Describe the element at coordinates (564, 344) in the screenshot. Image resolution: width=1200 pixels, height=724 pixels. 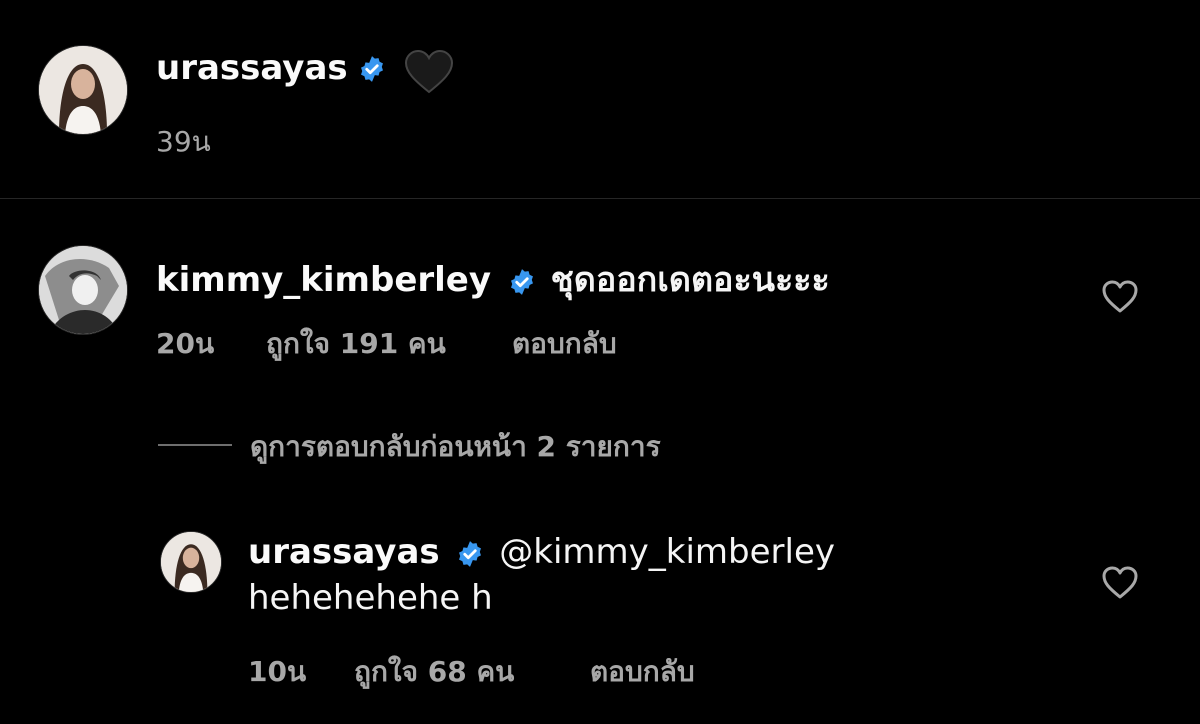
I see `comment-reply-button: ตอบกลับ` at that location.